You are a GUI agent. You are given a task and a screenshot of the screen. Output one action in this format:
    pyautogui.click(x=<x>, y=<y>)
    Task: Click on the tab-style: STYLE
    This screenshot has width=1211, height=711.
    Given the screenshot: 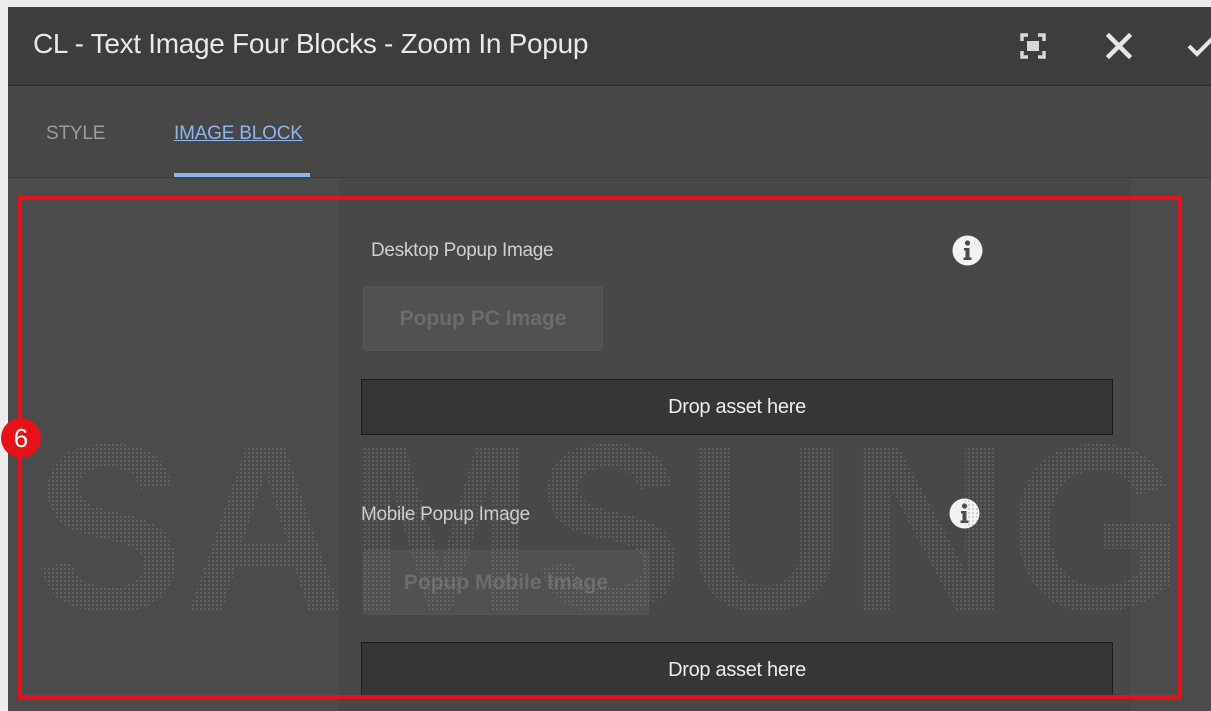 What is the action you would take?
    pyautogui.click(x=75, y=134)
    